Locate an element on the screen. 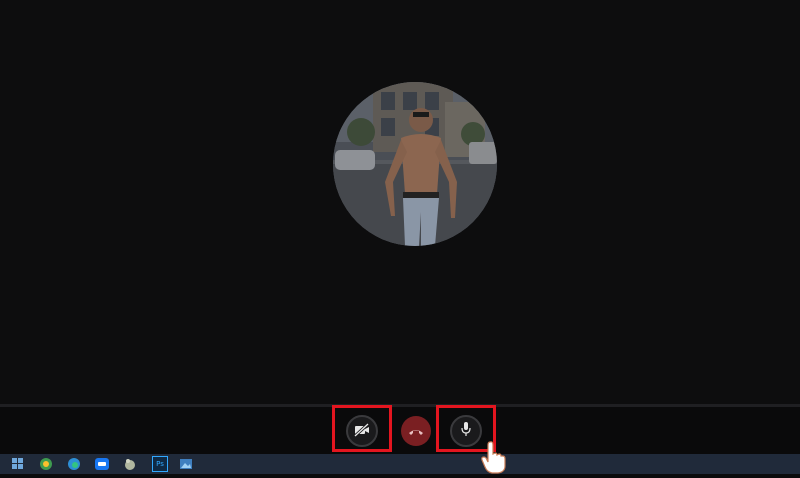 This screenshot has width=800, height=478. zalo-icon is located at coordinates (102, 464).